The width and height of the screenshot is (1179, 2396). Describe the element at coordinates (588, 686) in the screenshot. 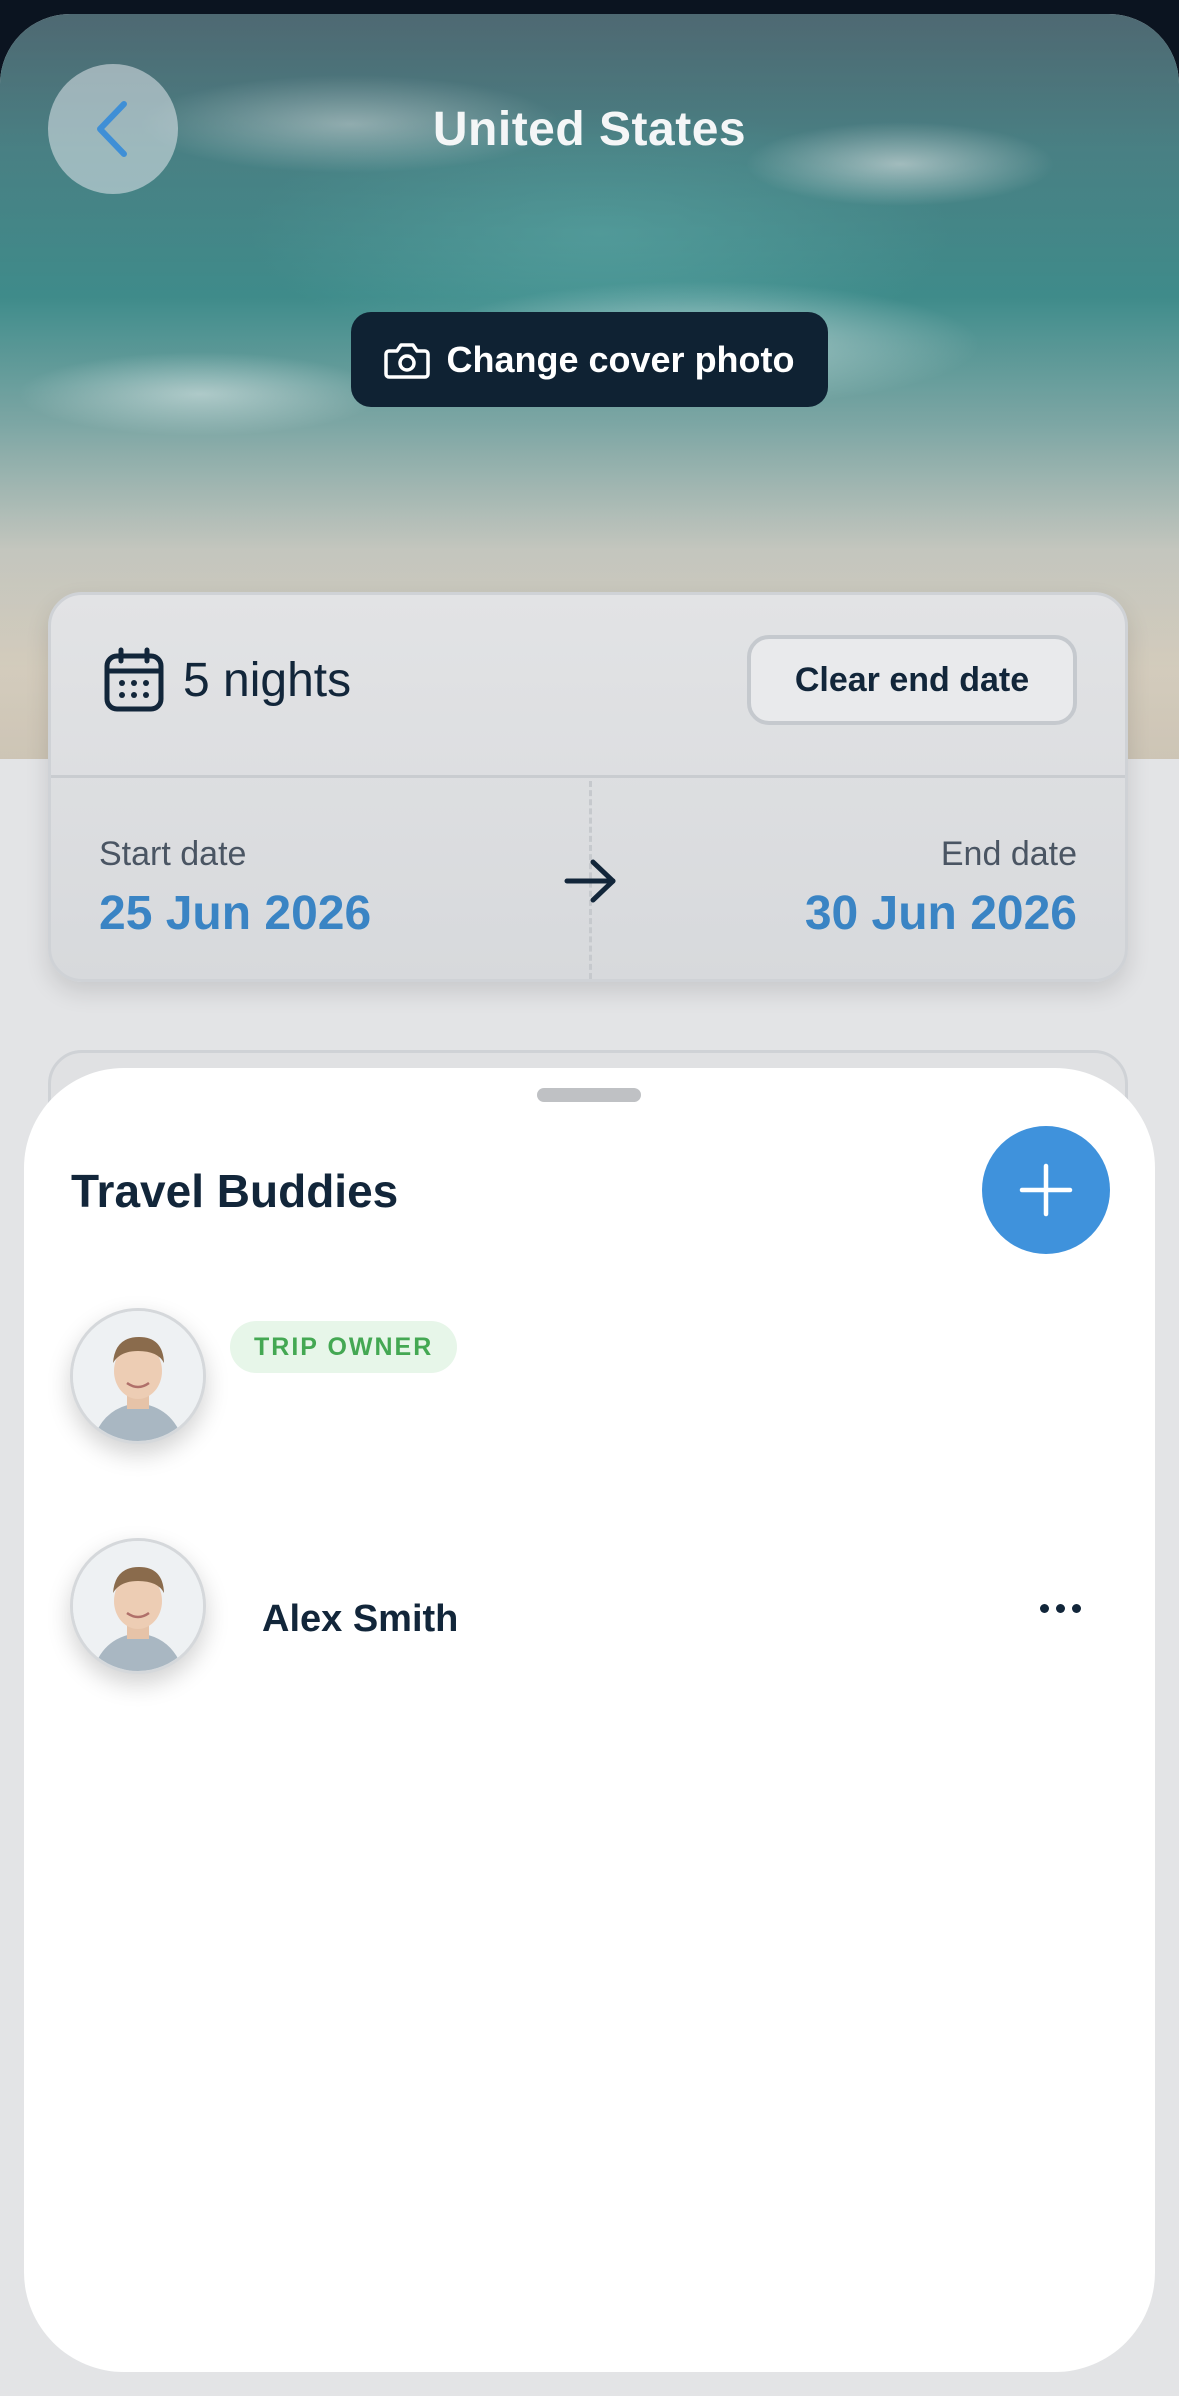

I see `nights-row: 5 nights Clear end date` at that location.